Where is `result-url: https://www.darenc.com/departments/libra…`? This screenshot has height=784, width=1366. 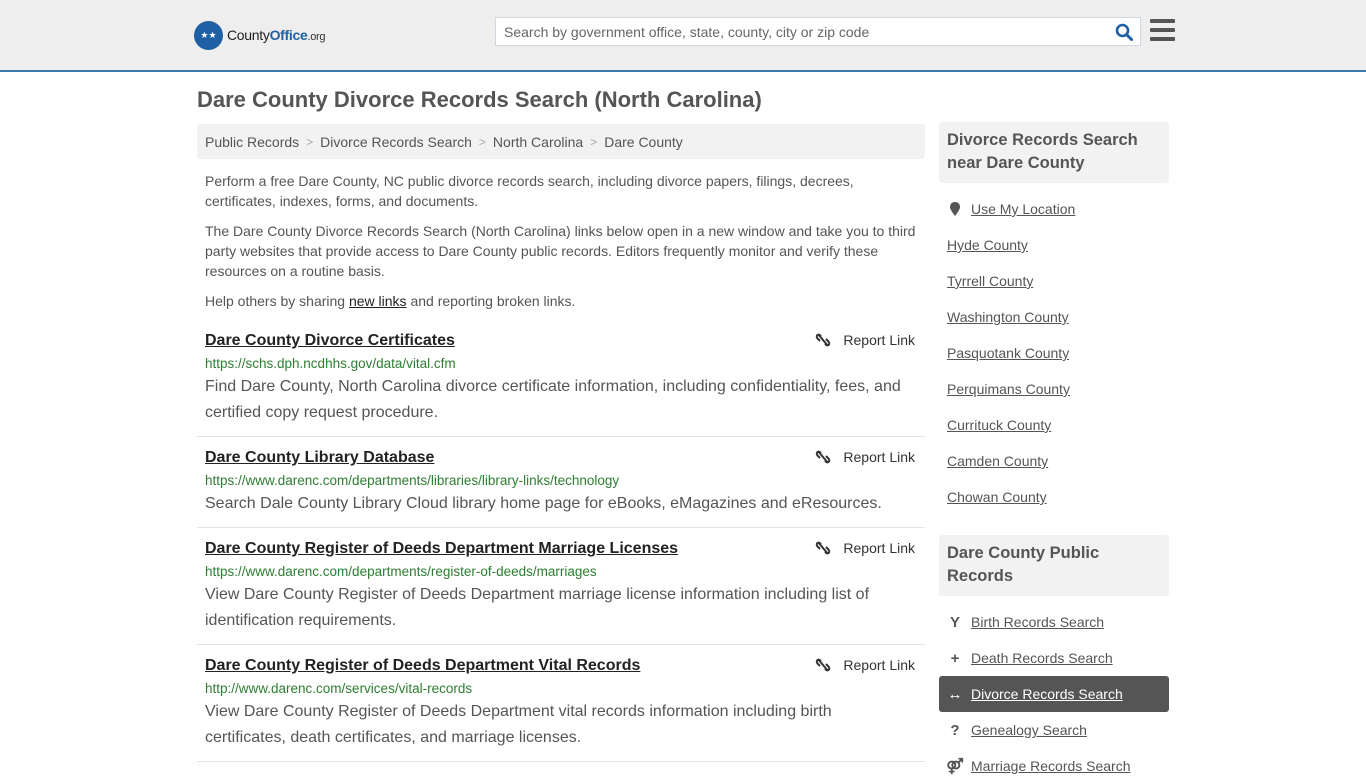
result-url: https://www.darenc.com/departments/libra… is located at coordinates (412, 480).